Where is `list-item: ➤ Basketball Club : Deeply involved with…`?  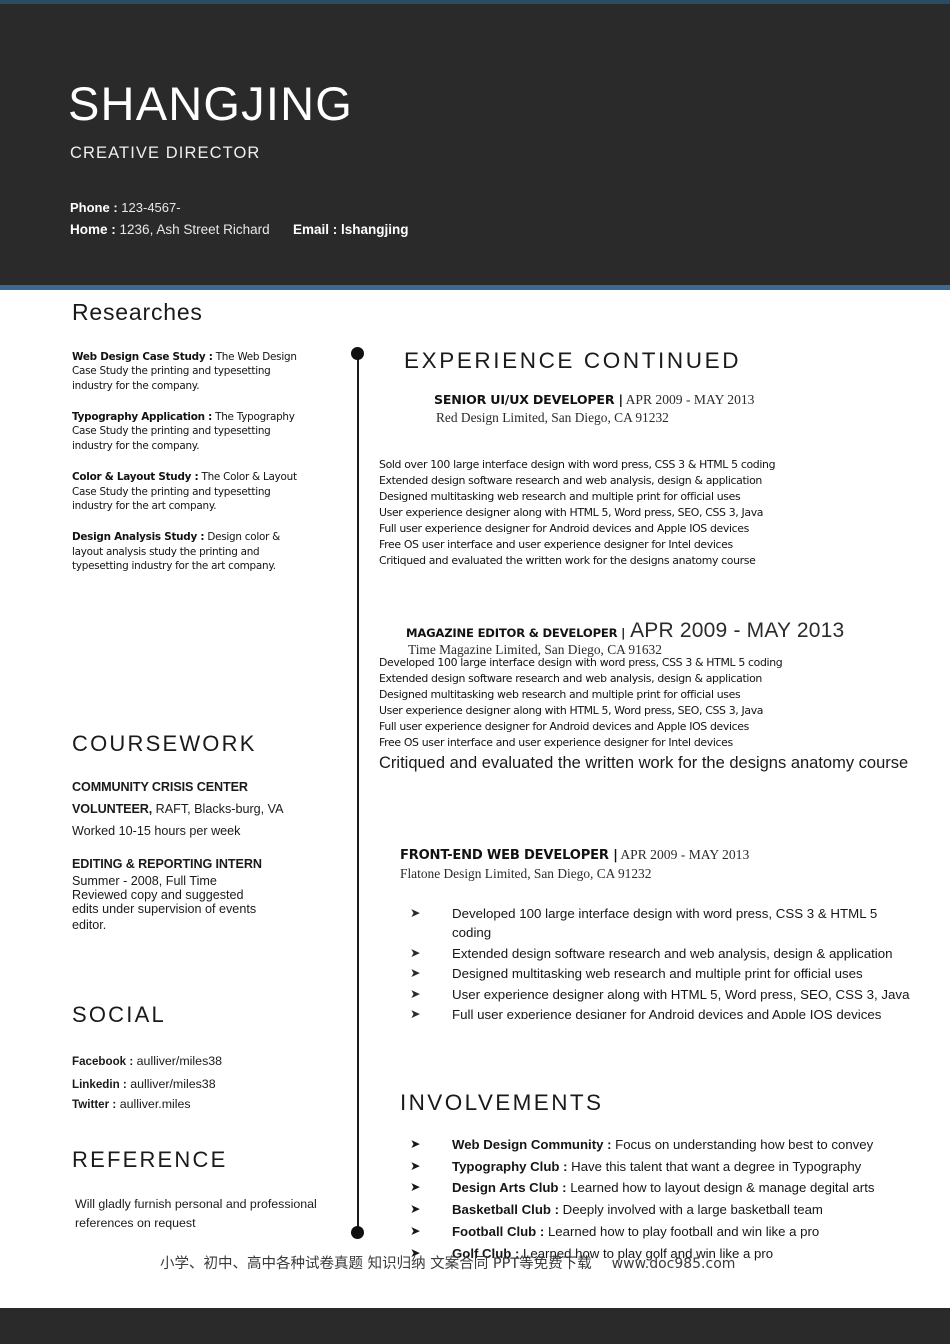 list-item: ➤ Basketball Club : Deeply involved with… is located at coordinates (660, 1209).